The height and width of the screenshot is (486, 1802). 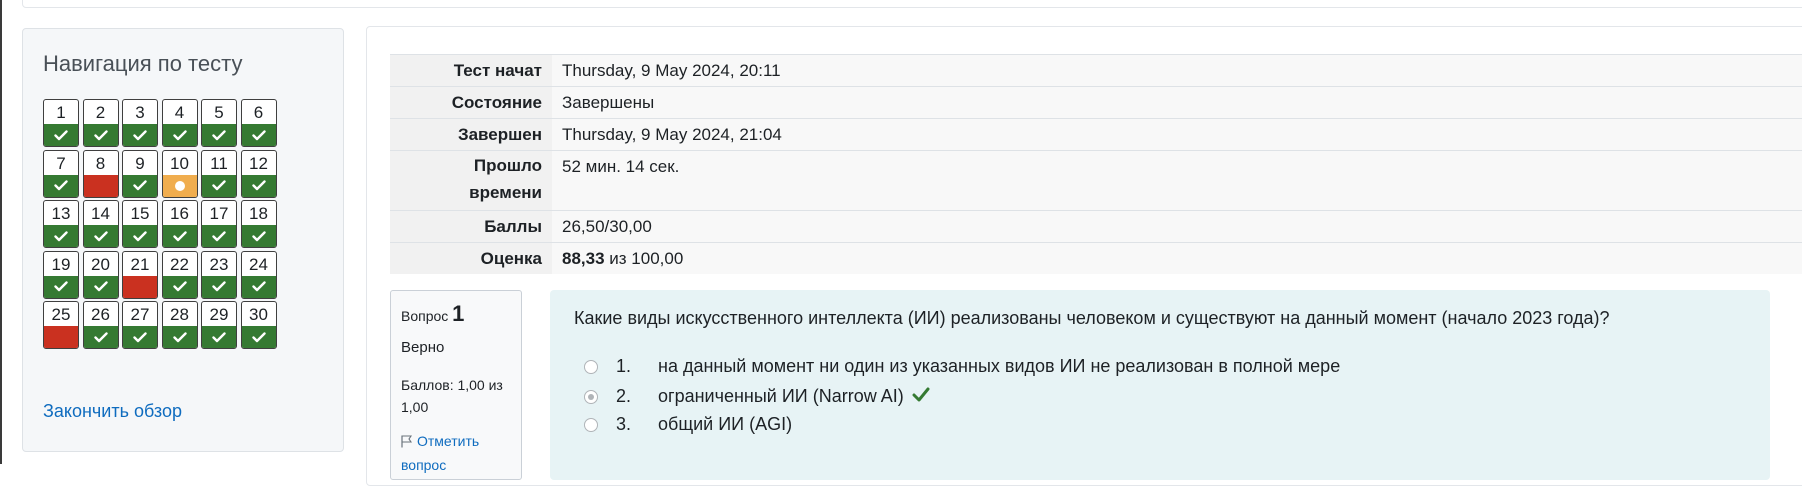 I want to click on summary-row-grade: Оценка 88,33 из 100,00, so click(x=1096, y=258).